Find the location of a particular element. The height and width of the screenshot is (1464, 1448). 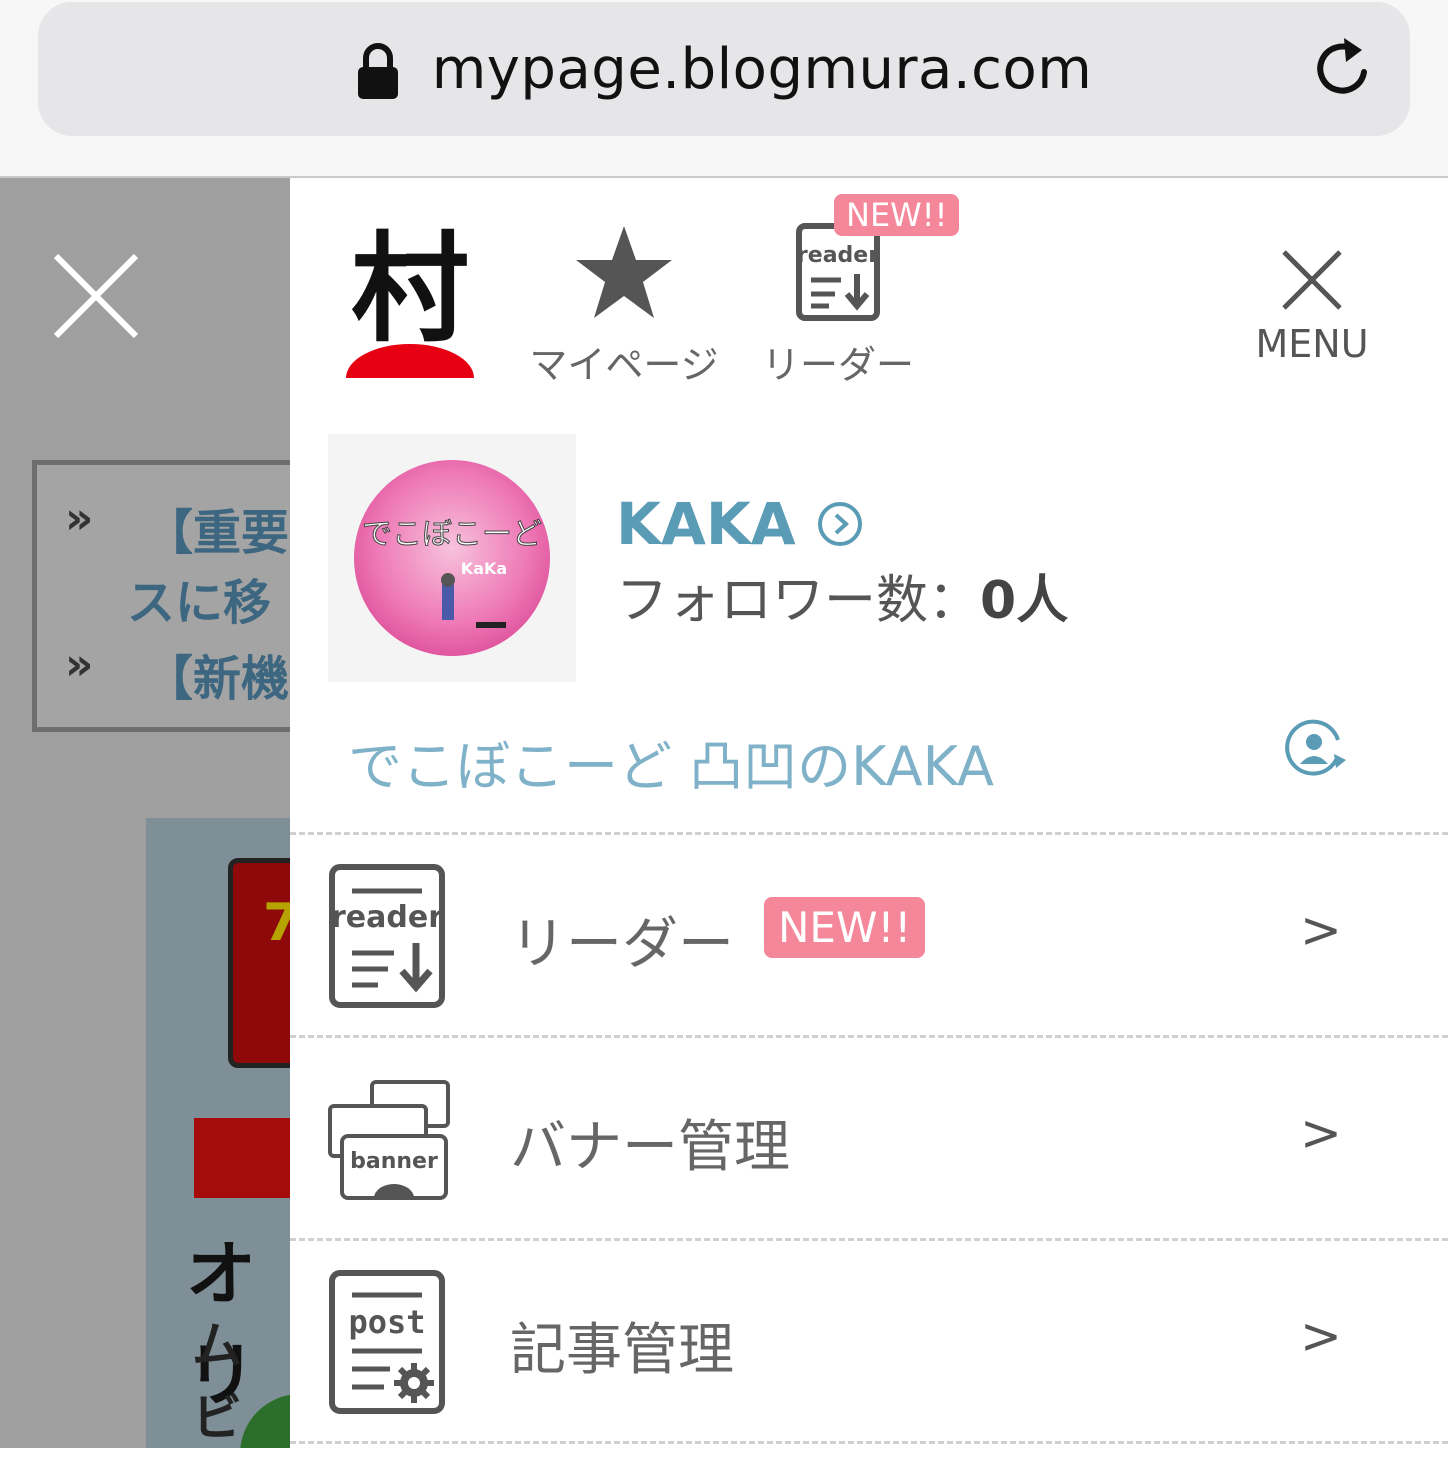

notice-line: スに移 is located at coordinates (199, 598).